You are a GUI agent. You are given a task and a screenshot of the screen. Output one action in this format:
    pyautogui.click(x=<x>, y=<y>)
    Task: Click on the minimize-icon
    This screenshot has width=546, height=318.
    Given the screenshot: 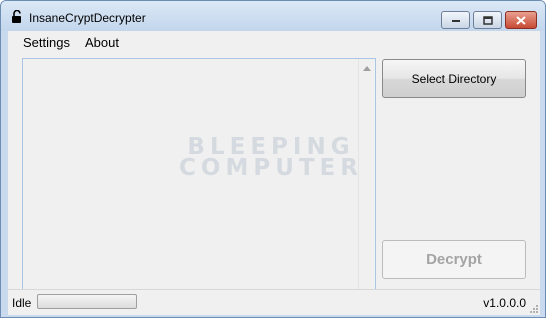 What is the action you would take?
    pyautogui.click(x=456, y=20)
    